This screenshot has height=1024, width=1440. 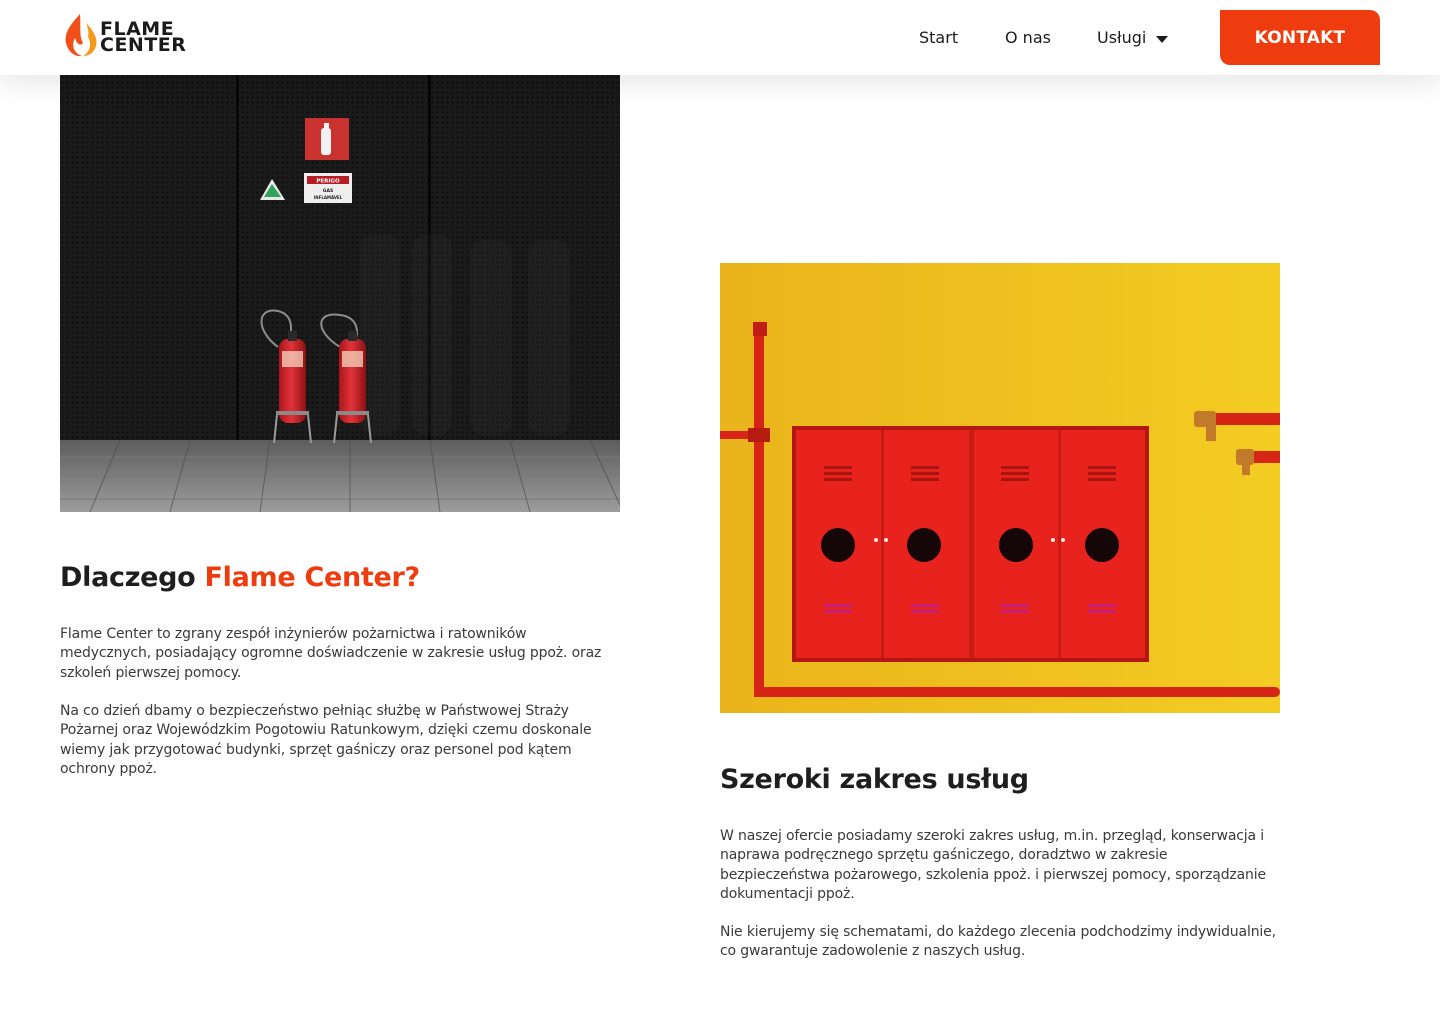 I want to click on site-header: FLAME CENTER Start O nas Usługi KONTAKT, so click(x=720, y=37).